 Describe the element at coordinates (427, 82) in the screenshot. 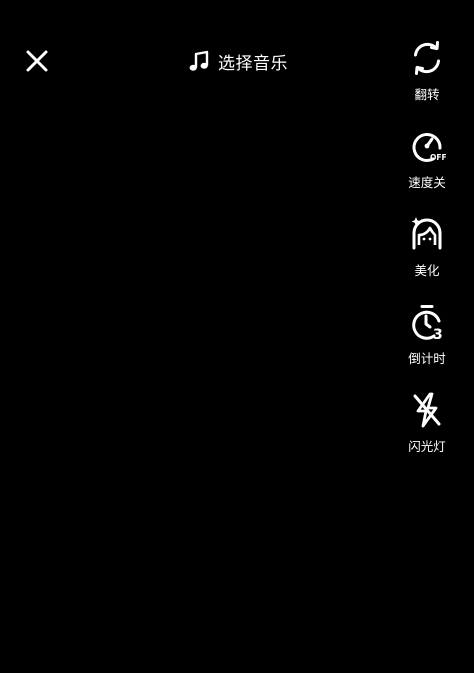

I see `flip-camera-button: 翻转` at that location.